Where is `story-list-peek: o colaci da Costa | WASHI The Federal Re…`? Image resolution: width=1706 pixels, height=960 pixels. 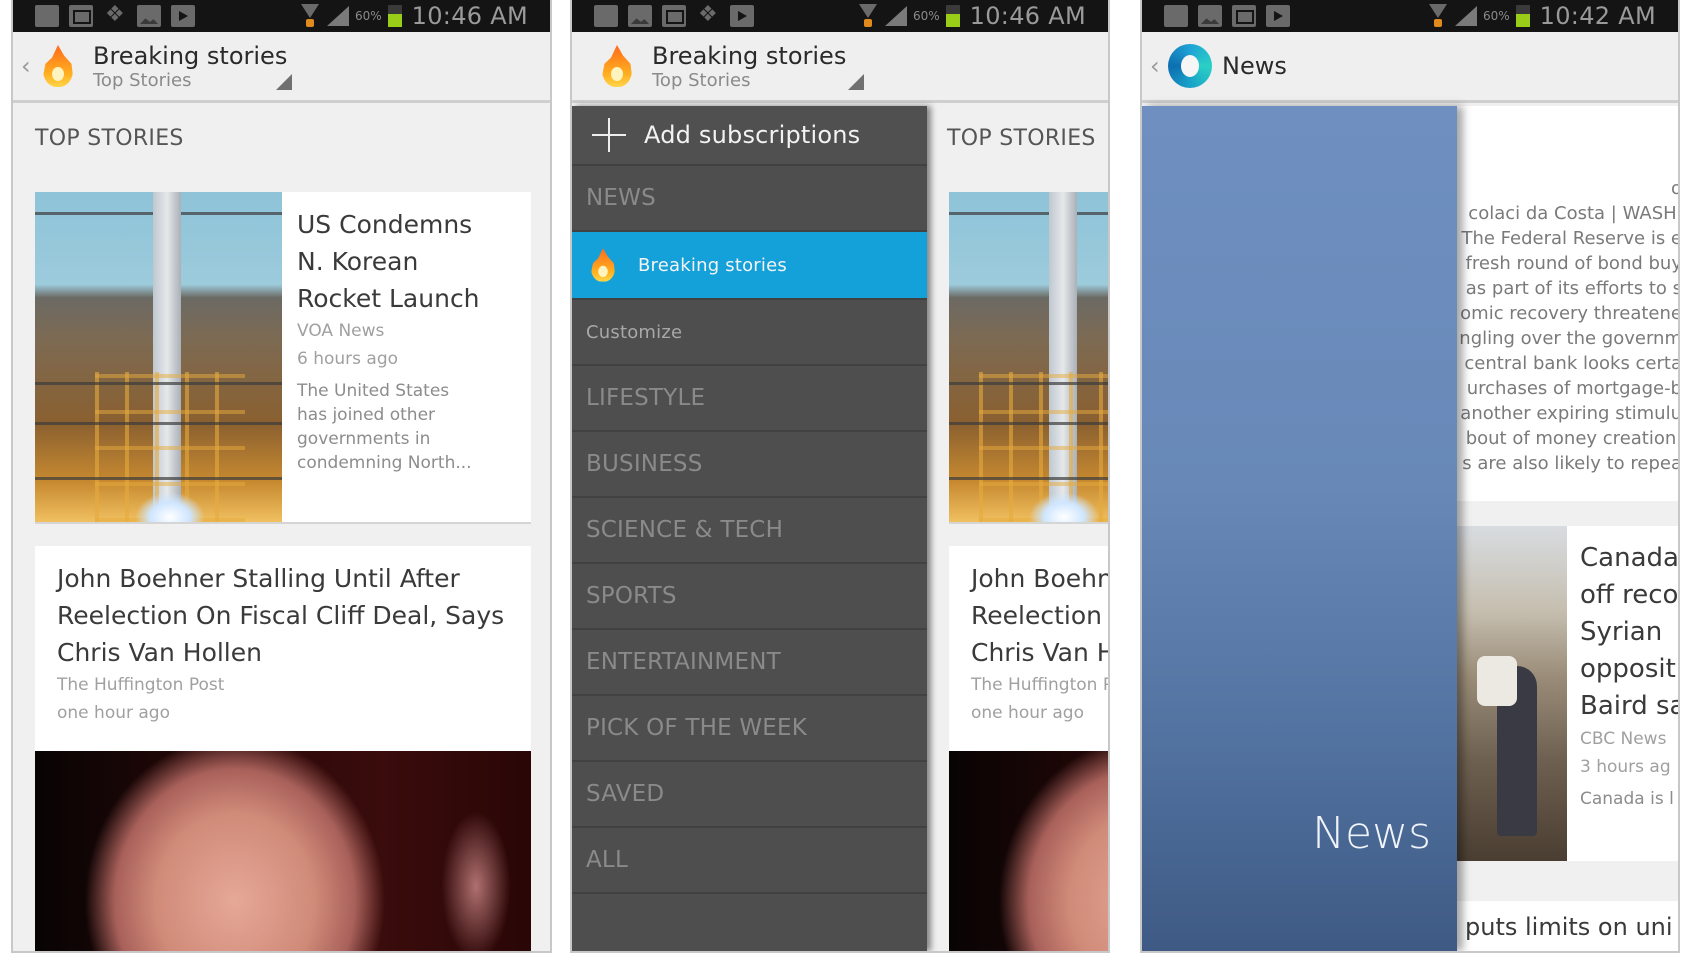 story-list-peek: o colaci da Costa | WASHI The Federal Re… is located at coordinates (1567, 528).